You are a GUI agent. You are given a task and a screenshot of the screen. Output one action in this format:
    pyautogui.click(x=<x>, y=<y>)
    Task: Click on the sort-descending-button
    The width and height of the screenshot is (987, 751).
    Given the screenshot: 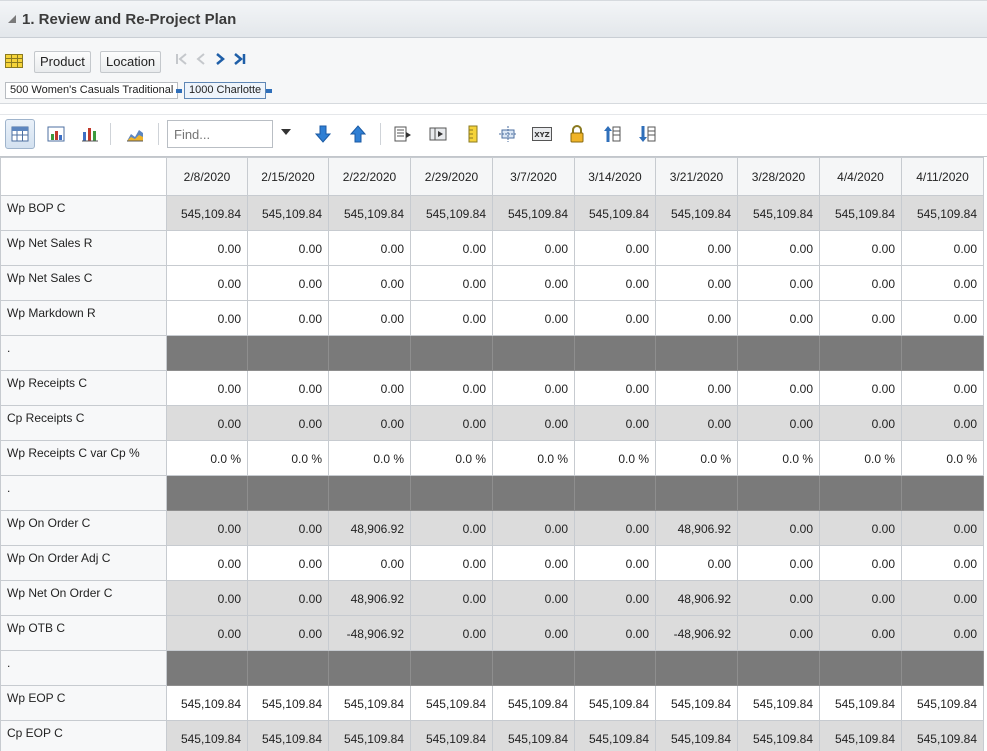 What is the action you would take?
    pyautogui.click(x=647, y=134)
    